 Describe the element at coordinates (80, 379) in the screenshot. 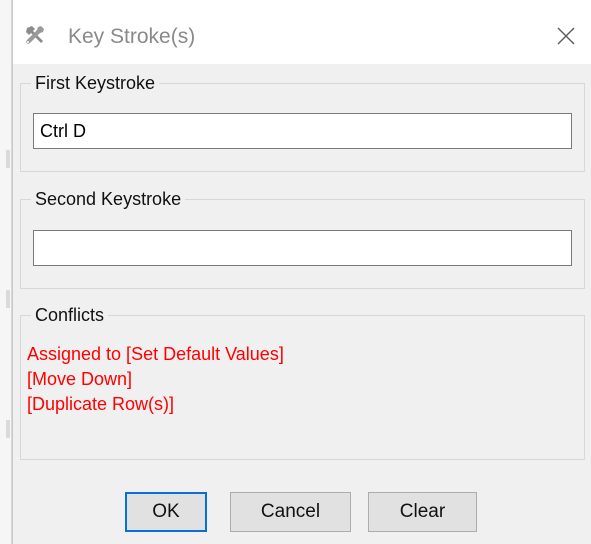

I see `conflict-line: [Move Down]` at that location.